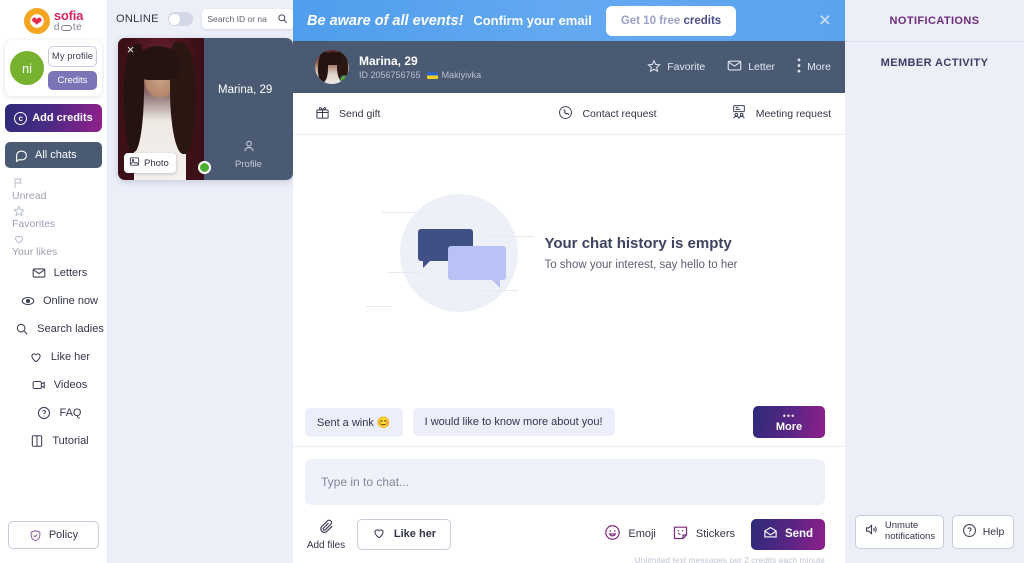  Describe the element at coordinates (789, 426) in the screenshot. I see `quick-replies-more-label: More` at that location.